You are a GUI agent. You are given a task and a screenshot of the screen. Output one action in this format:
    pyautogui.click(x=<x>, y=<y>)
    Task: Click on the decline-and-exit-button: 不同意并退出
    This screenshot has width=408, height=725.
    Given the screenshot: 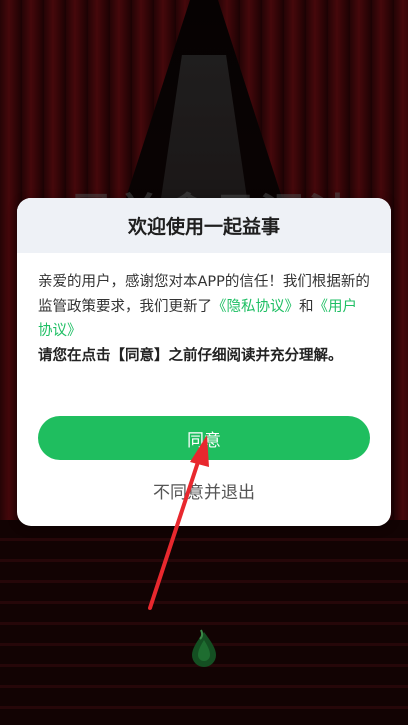 What is the action you would take?
    pyautogui.click(x=204, y=490)
    